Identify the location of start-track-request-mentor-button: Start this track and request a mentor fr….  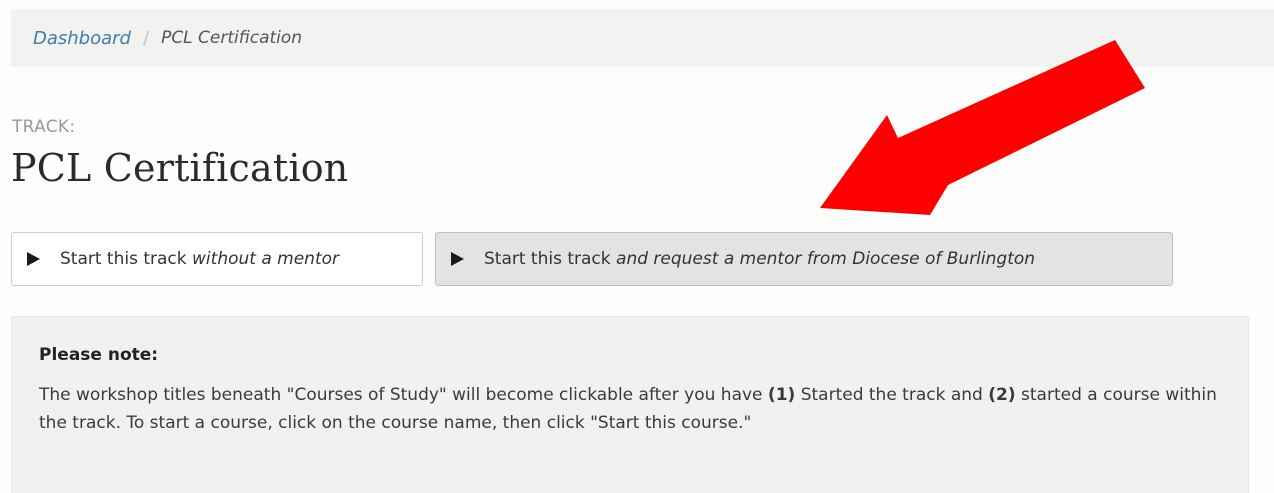
(804, 259).